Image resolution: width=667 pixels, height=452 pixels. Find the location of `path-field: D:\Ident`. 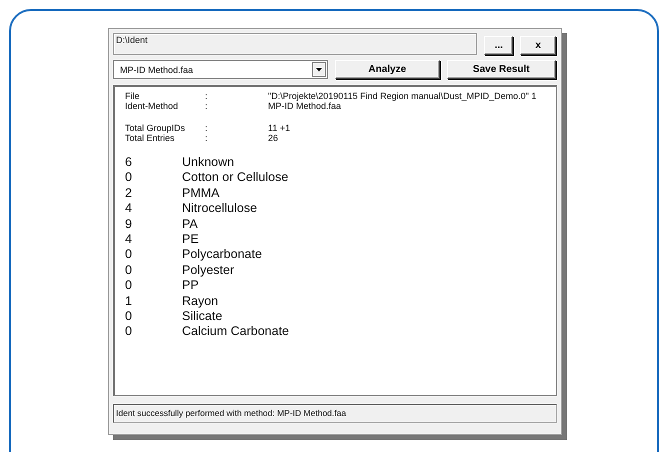

path-field: D:\Ident is located at coordinates (295, 44).